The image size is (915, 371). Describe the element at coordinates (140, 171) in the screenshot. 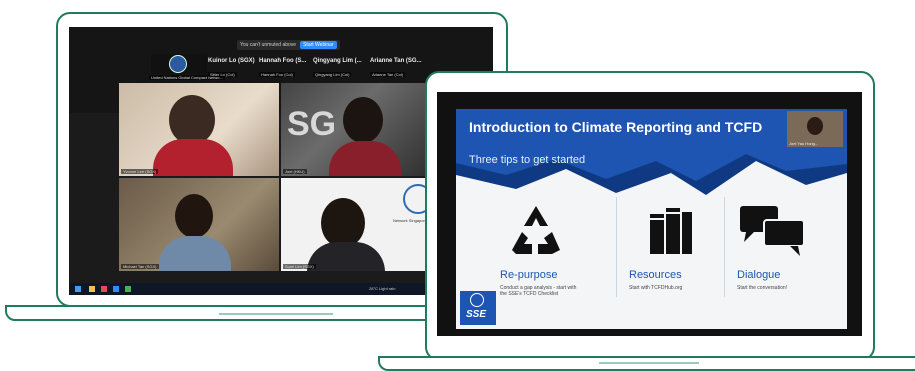

I see `video-tile-name-1: Yvonne Lee (SGX)` at that location.